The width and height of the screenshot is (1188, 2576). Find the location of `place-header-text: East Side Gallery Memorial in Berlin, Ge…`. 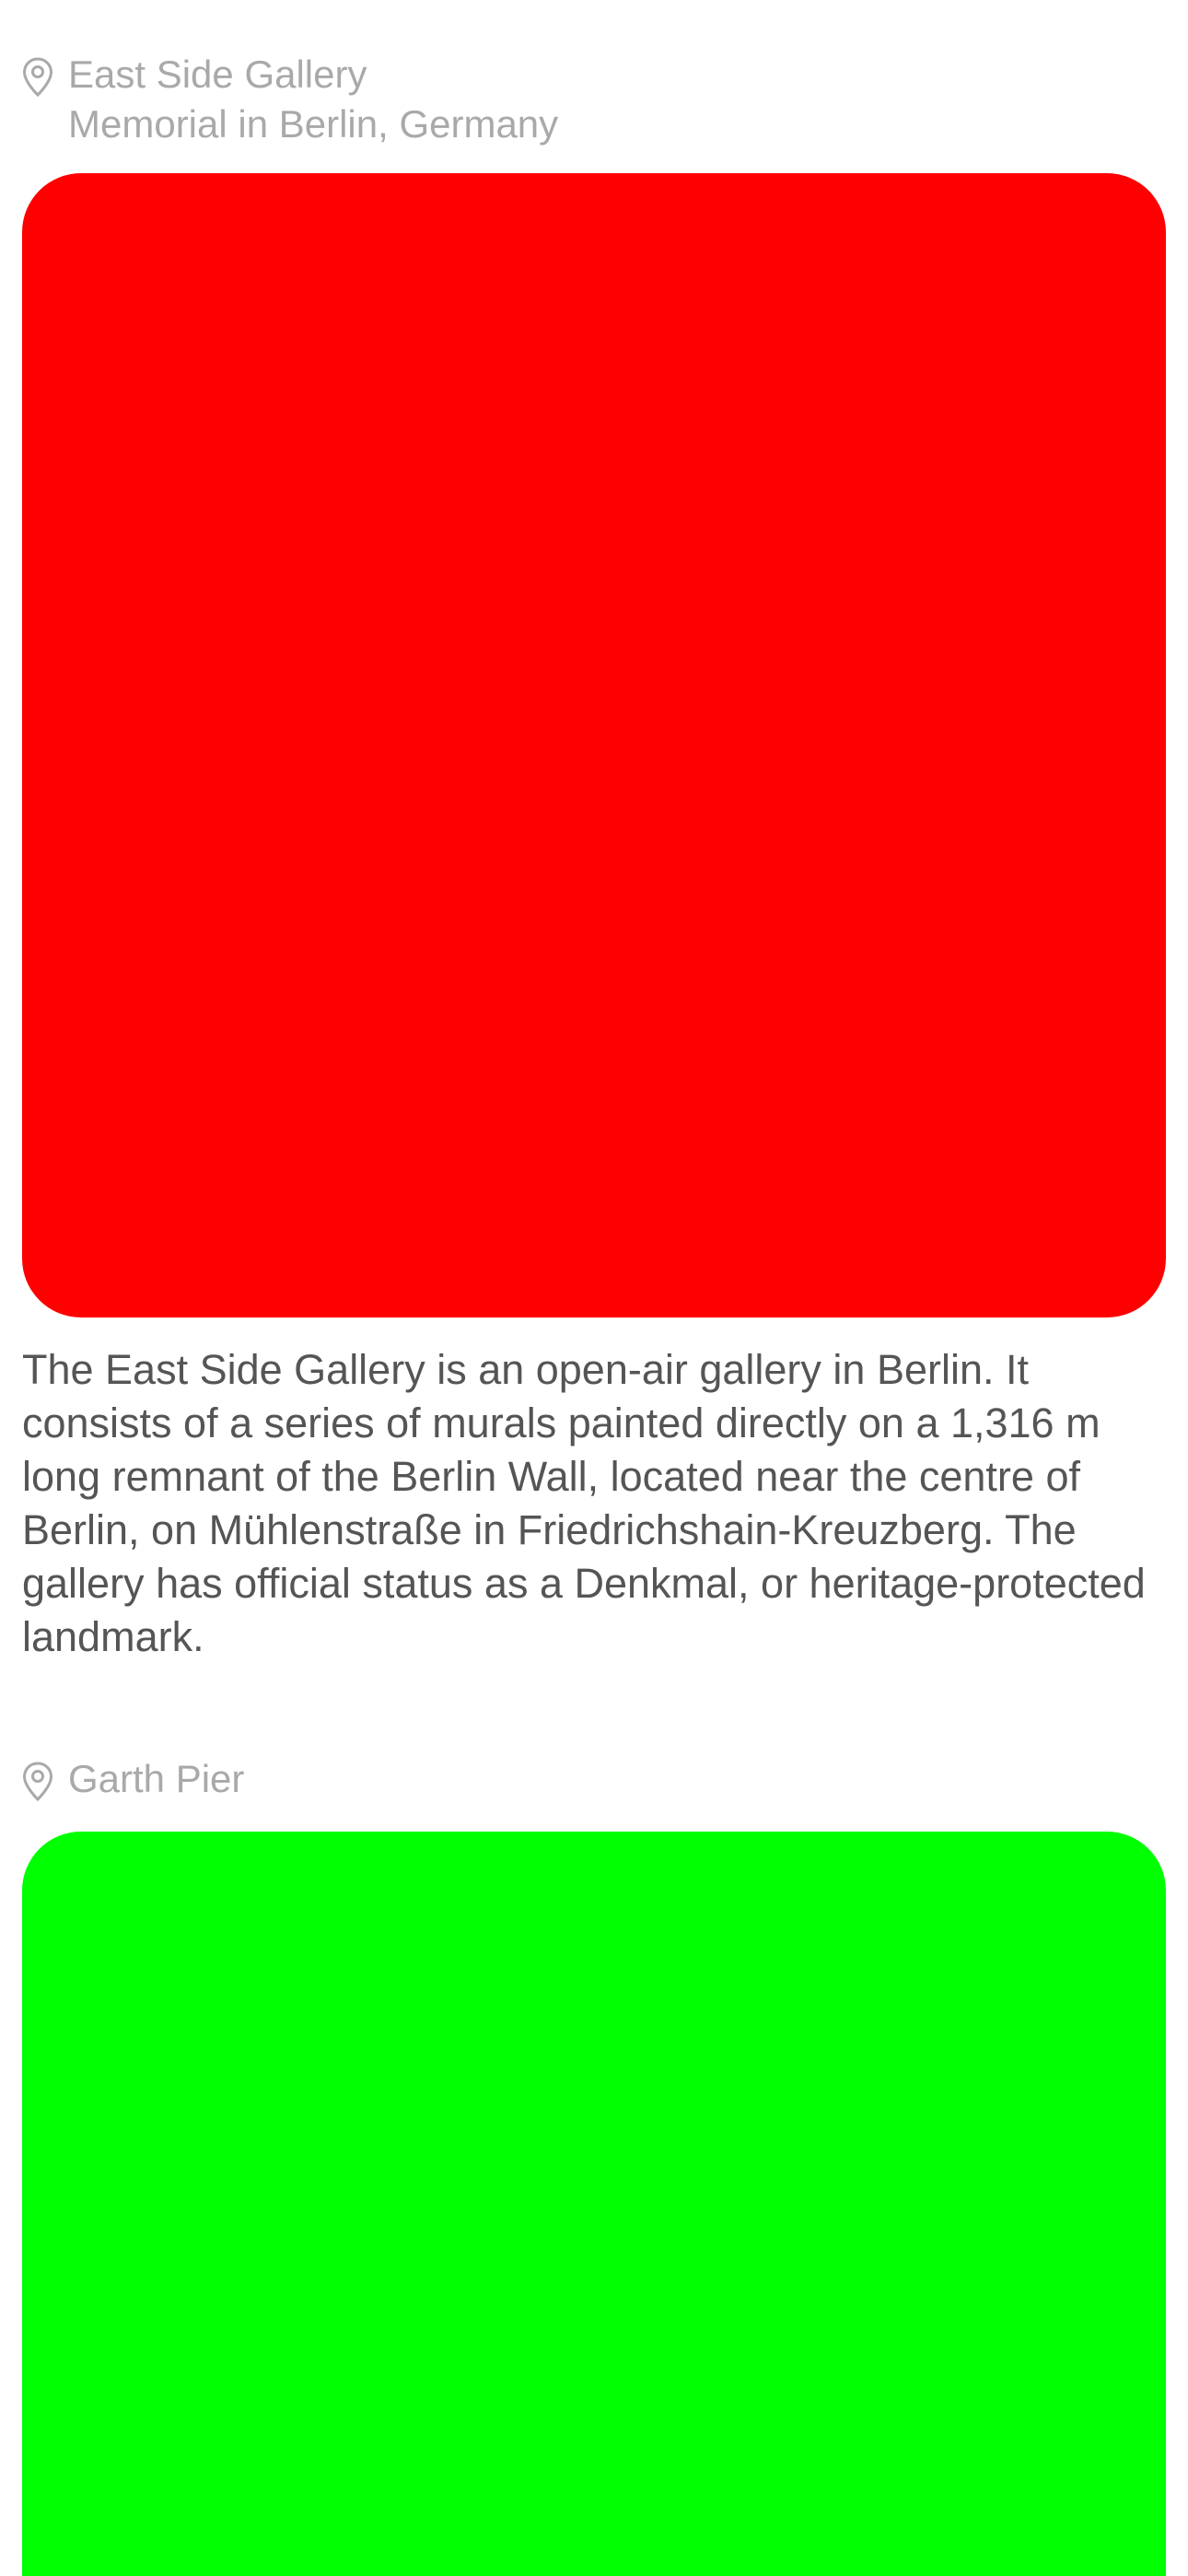

place-header-text: East Side Gallery Memorial in Berlin, Ge… is located at coordinates (313, 99).